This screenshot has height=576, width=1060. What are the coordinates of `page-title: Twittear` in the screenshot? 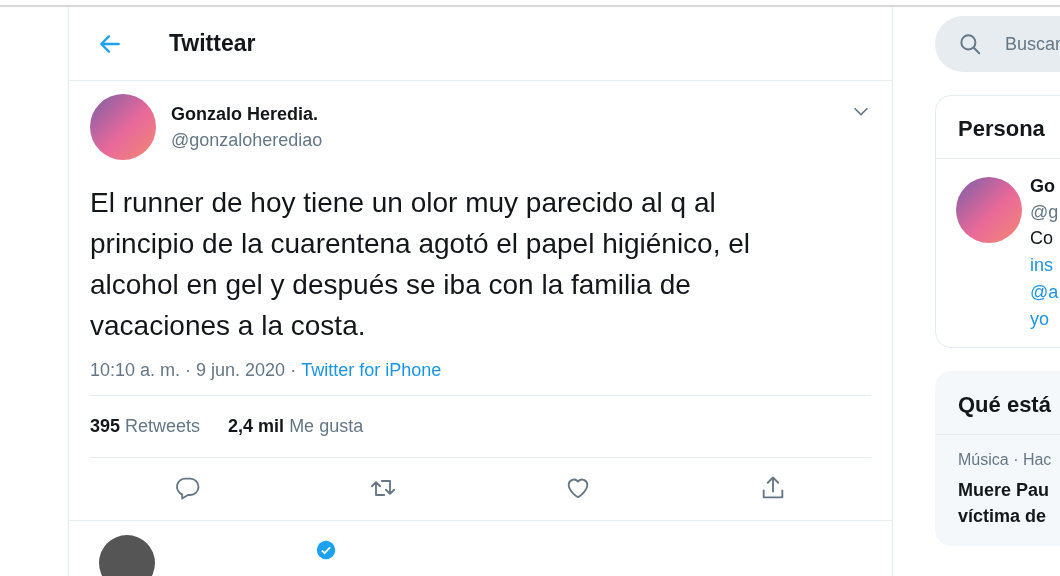 It's located at (212, 43).